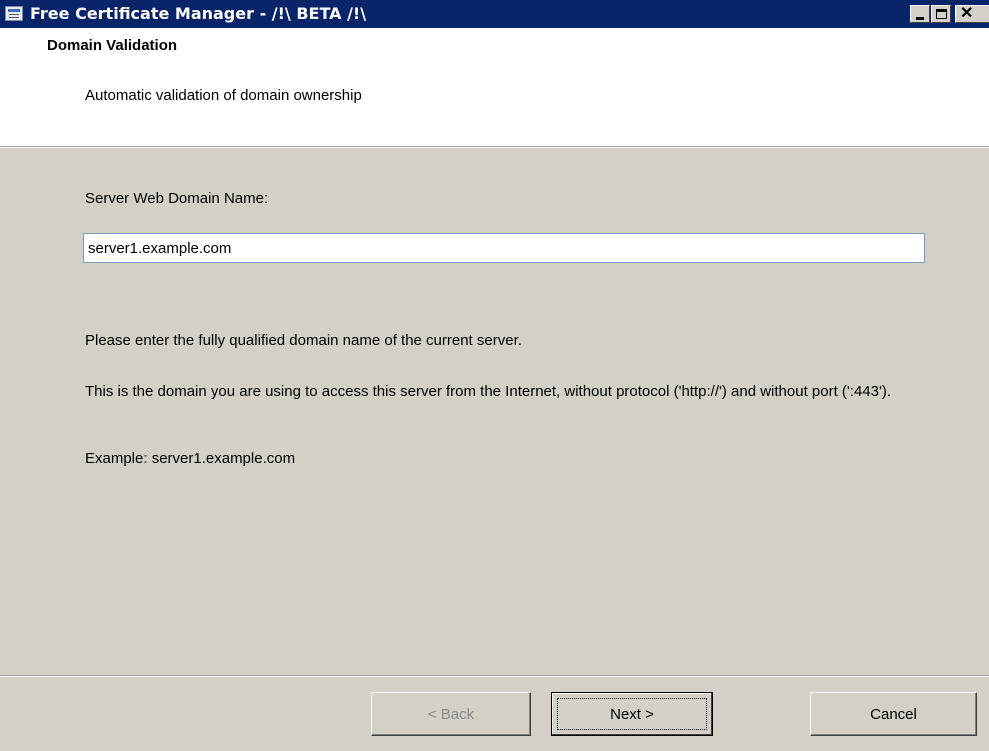 The image size is (989, 751). Describe the element at coordinates (451, 714) in the screenshot. I see `back-button: < Back` at that location.